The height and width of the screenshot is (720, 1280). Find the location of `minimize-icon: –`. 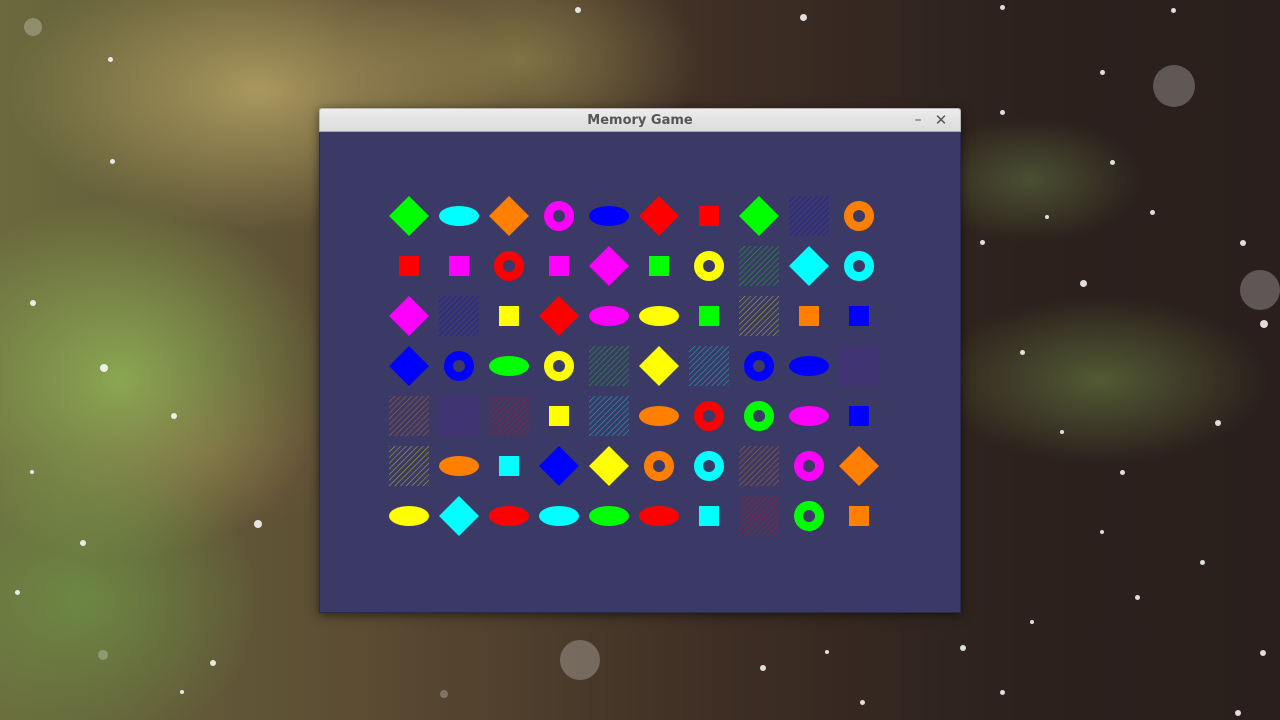

minimize-icon: – is located at coordinates (918, 120).